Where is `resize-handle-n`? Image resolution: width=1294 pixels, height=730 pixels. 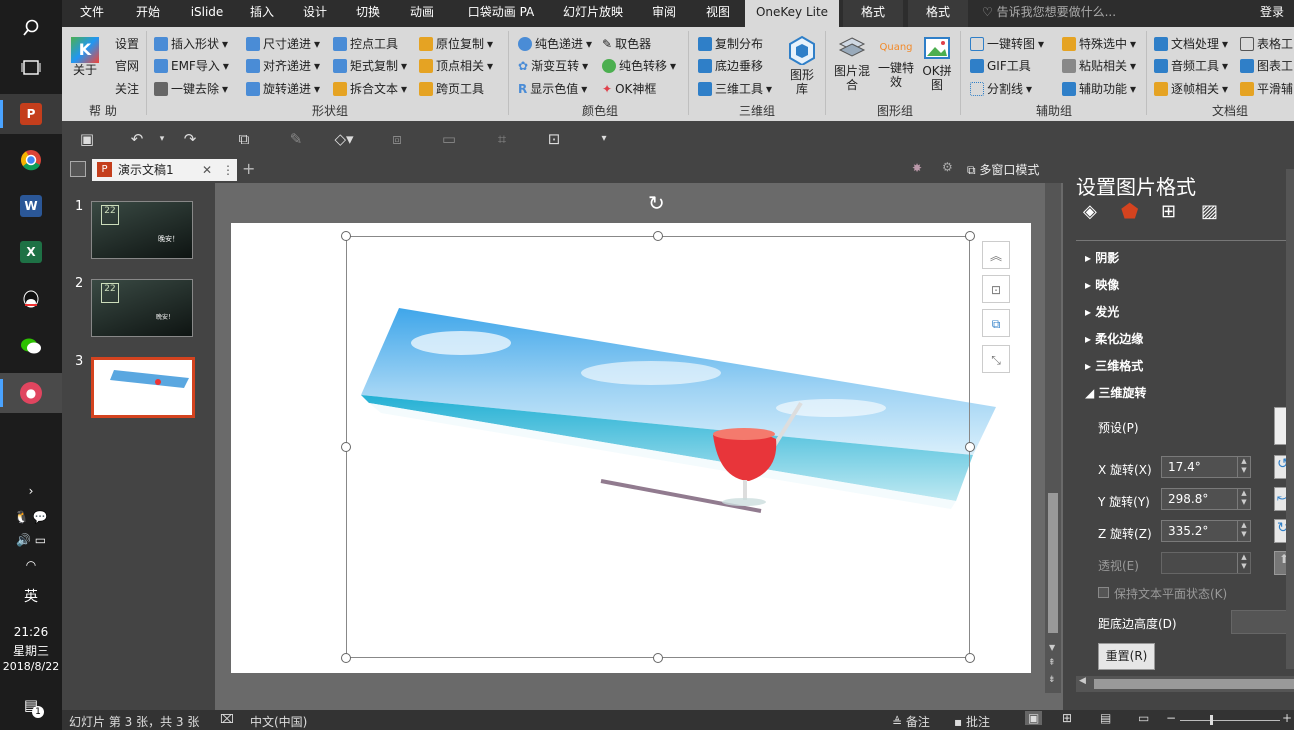 resize-handle-n is located at coordinates (658, 236).